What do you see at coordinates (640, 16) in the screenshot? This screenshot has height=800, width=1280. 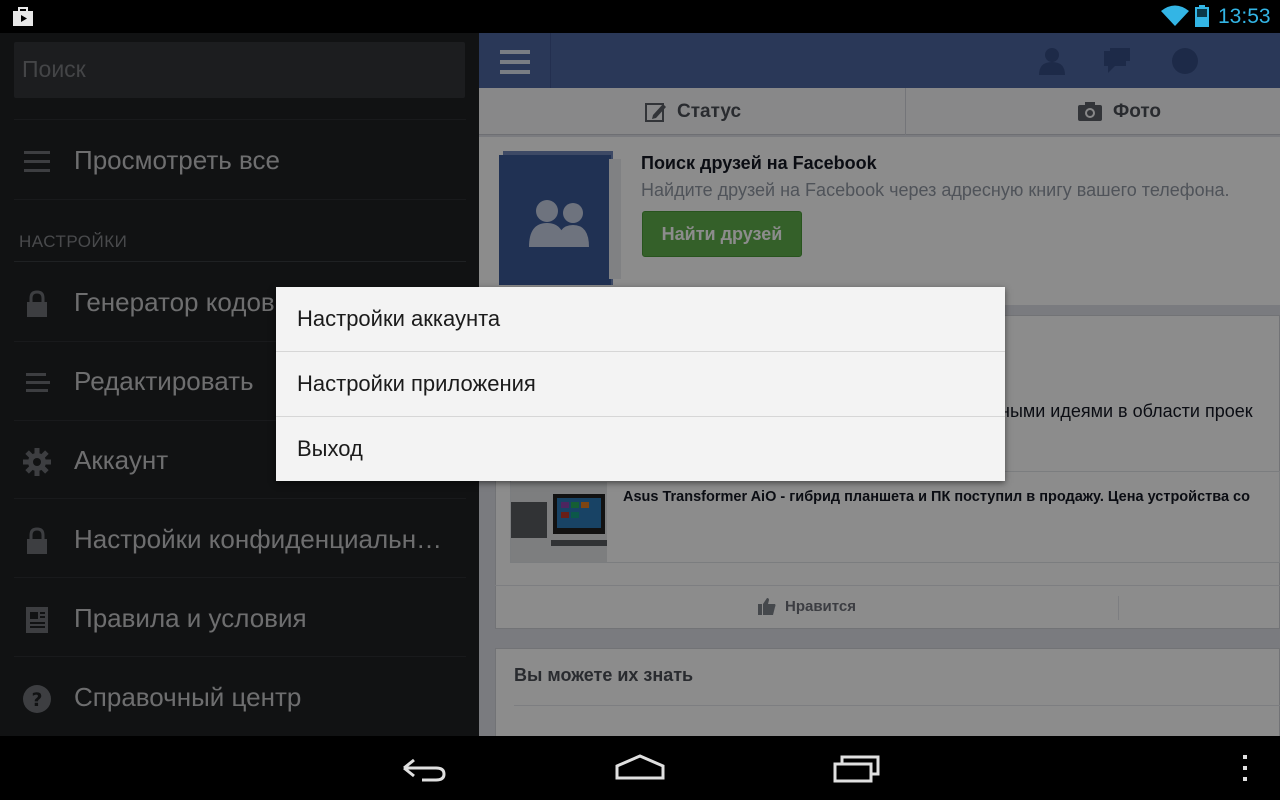 I see `status-bar: 13:53` at bounding box center [640, 16].